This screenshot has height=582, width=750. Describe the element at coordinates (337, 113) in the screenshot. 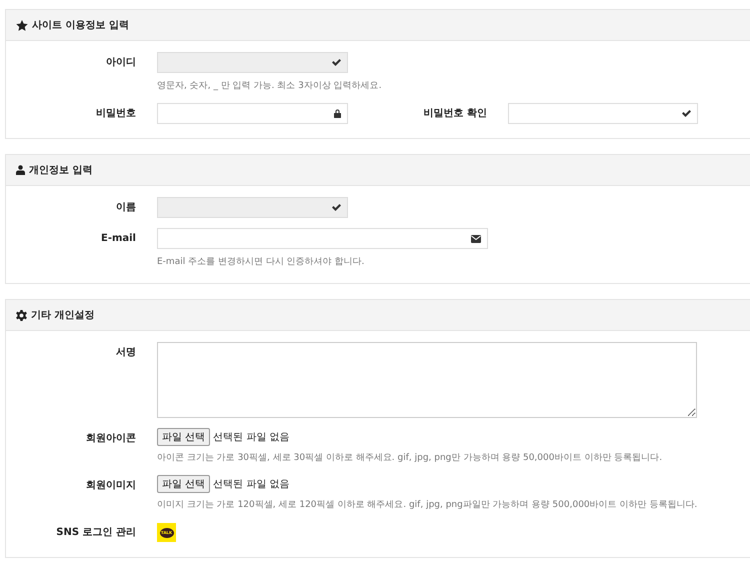

I see `lock-icon` at that location.